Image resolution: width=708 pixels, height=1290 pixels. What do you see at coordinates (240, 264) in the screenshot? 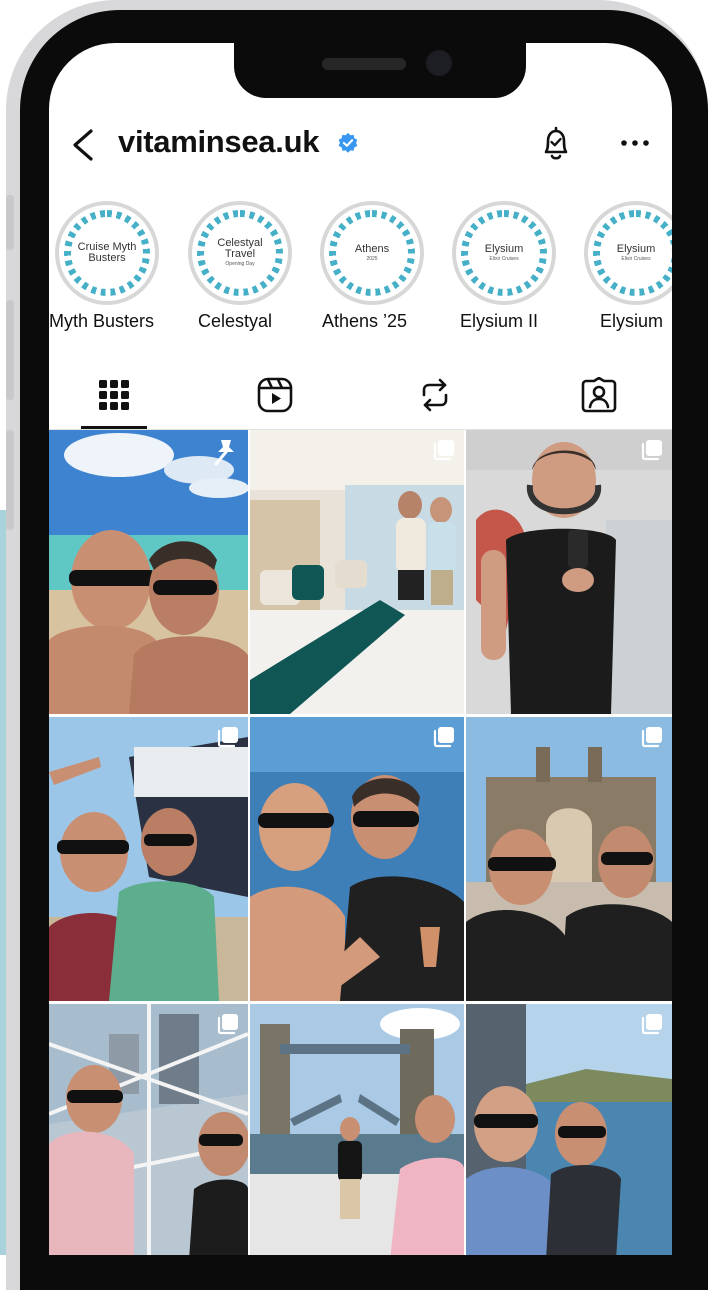
I see `highlight-cover-subtext: Opening Day` at bounding box center [240, 264].